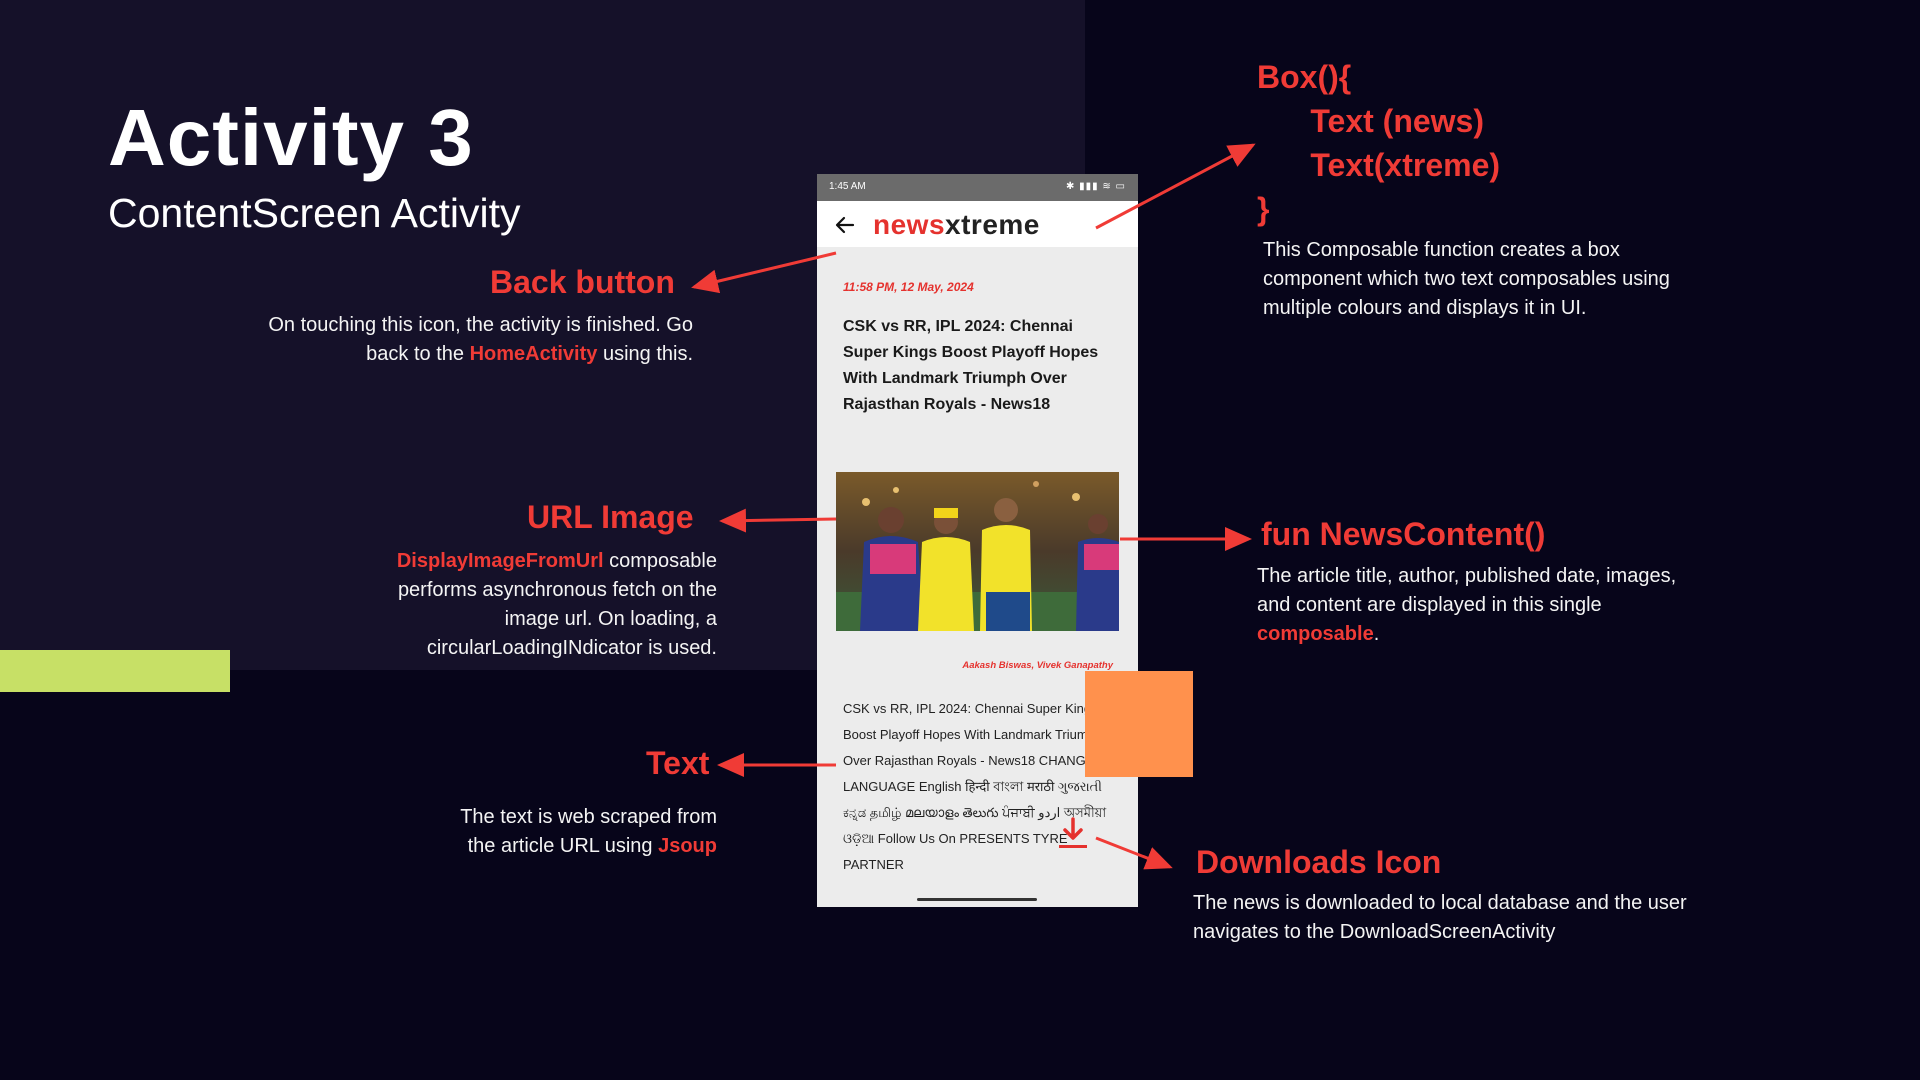 This screenshot has height=1080, width=1920. I want to click on news-content-desc-line: and content are displayed in this single, so click(1429, 605).